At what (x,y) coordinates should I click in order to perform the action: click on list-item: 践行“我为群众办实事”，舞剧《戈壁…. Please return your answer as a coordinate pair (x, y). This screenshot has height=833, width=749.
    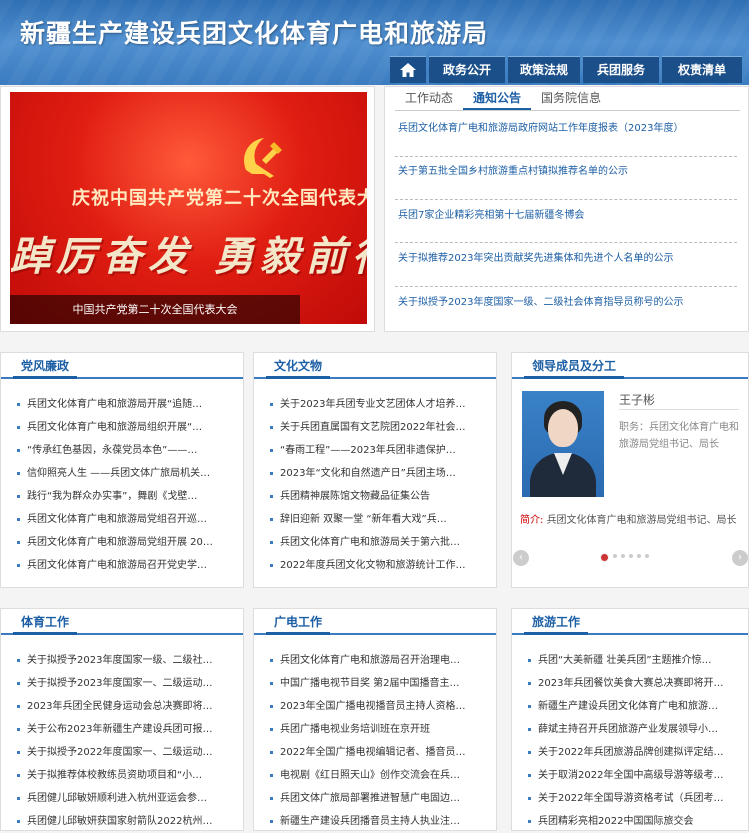
    Looking at the image, I should click on (123, 496).